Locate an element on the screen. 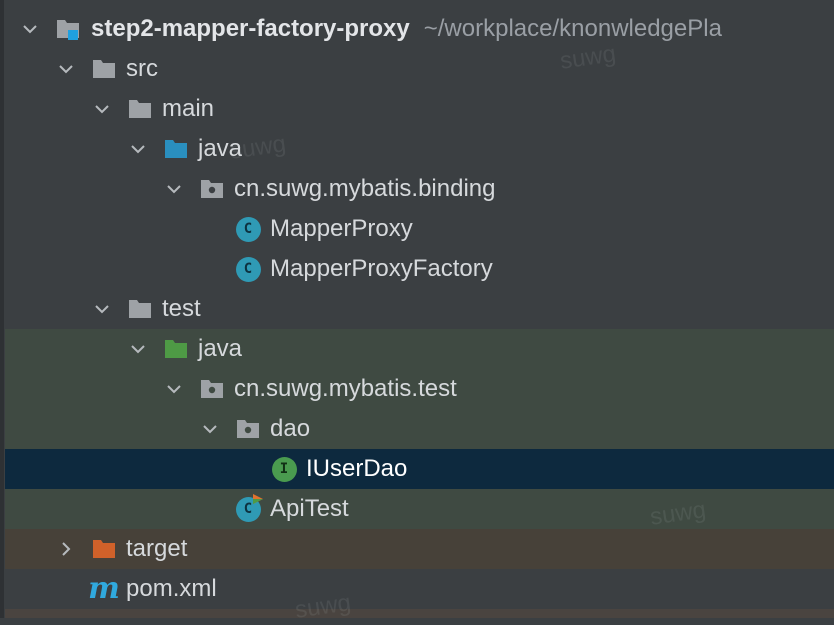 This screenshot has height=625, width=834. test-class-icon: C is located at coordinates (249, 508).